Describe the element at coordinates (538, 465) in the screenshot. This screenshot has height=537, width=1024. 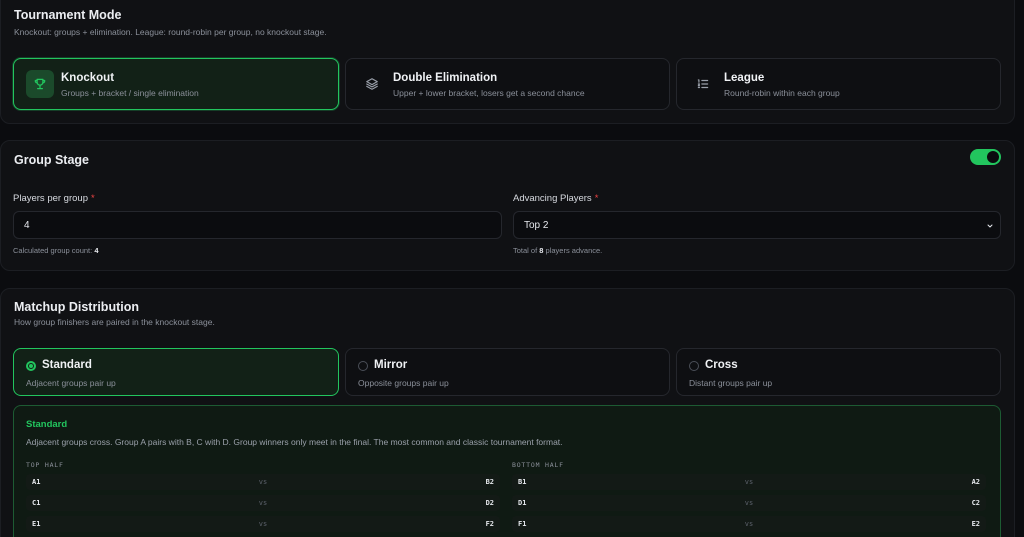
I see `bottom-half-label: BOTTOM HALF` at that location.